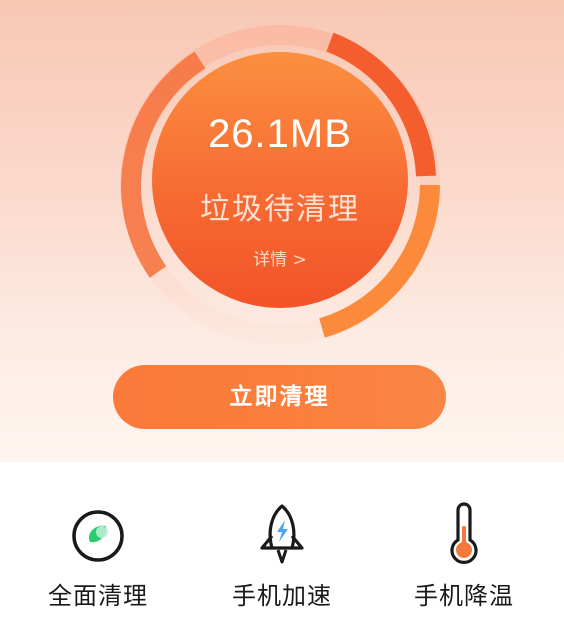 The width and height of the screenshot is (564, 631). I want to click on tool-speedup: 手机加速, so click(282, 557).